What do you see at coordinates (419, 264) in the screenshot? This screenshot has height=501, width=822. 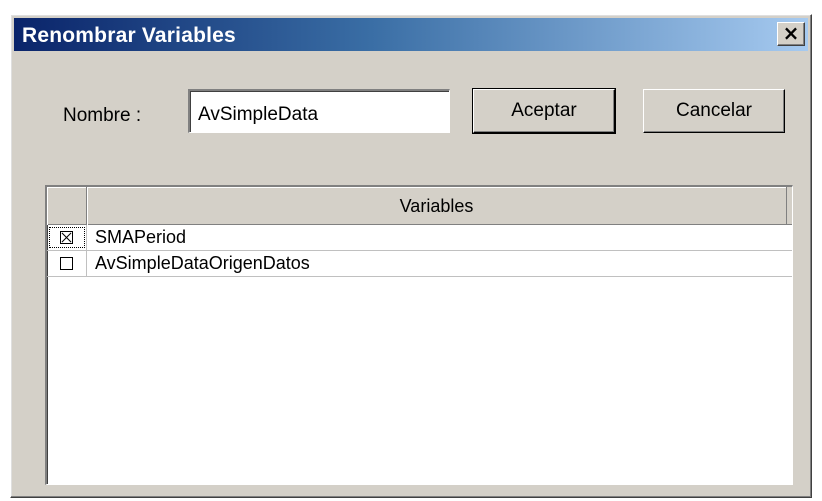 I see `table-row: AvSimpleDataOrigenDatos` at bounding box center [419, 264].